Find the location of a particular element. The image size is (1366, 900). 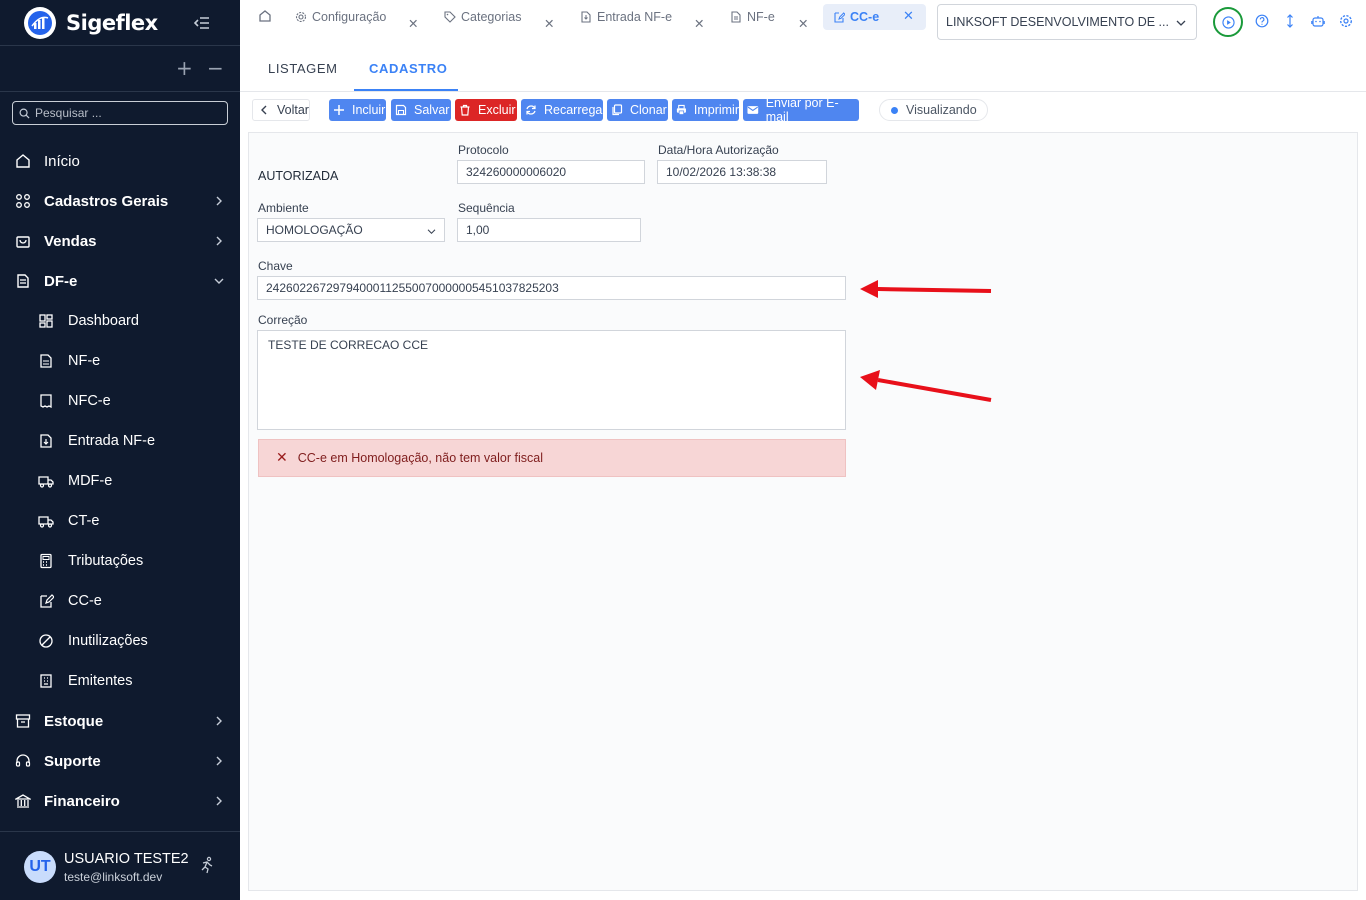

tab-label: Categorias is located at coordinates (491, 17).